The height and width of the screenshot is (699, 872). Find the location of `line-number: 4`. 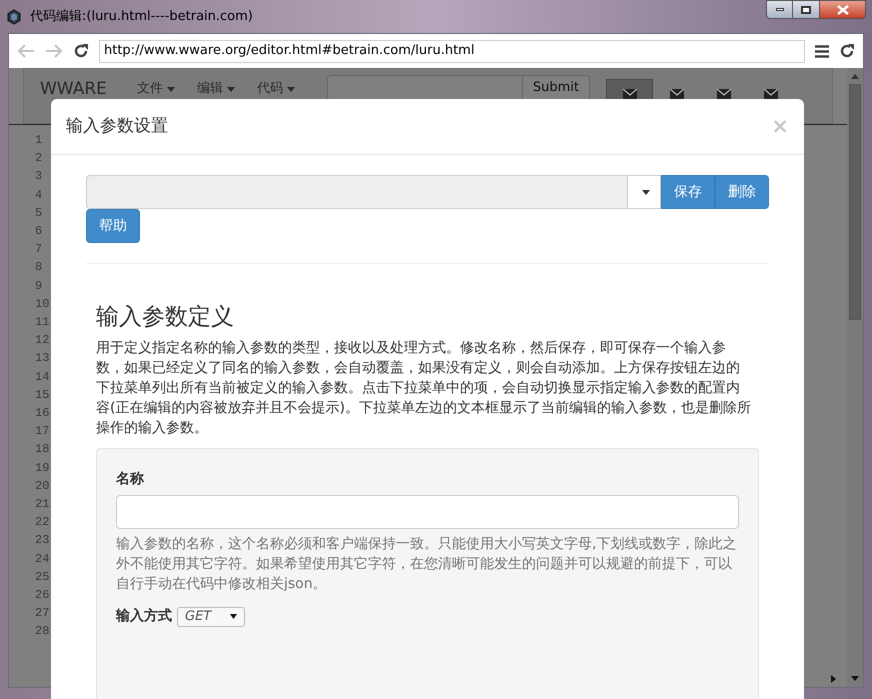

line-number: 4 is located at coordinates (38, 195).